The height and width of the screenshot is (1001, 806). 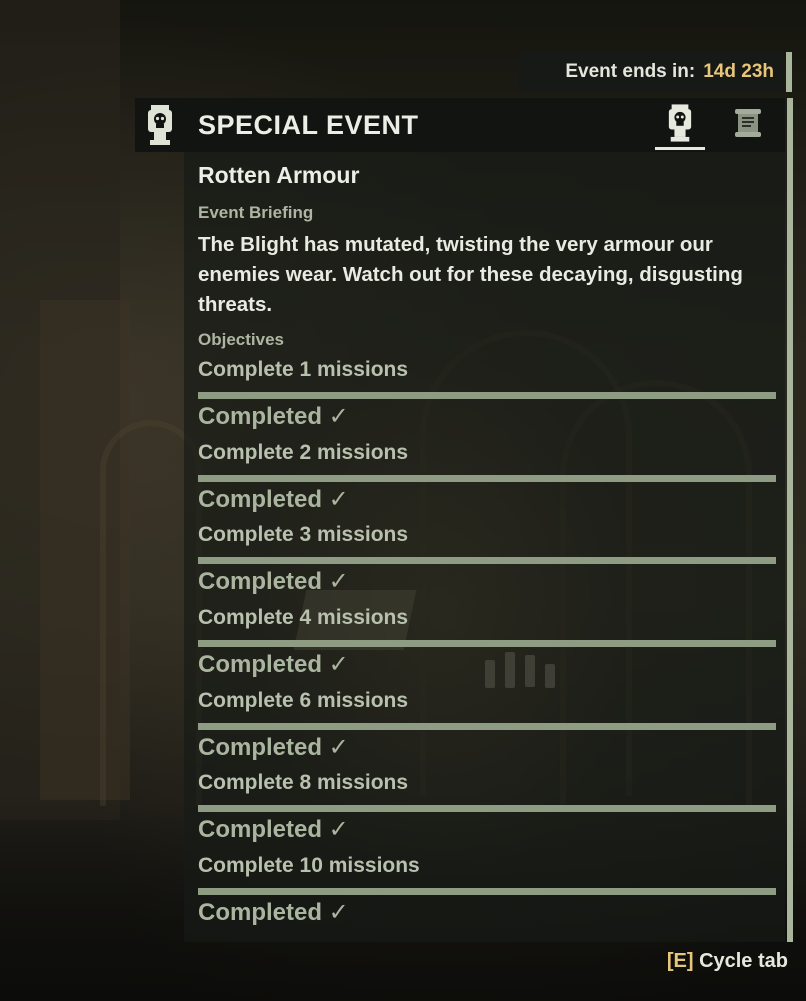 I want to click on objective-item: Complete 6 missions Completed ✓, so click(x=487, y=730).